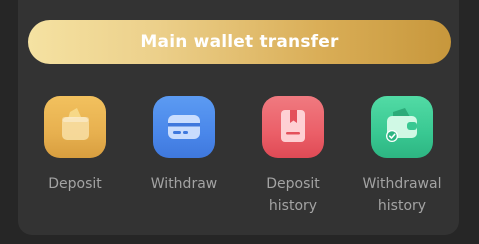 The image size is (479, 244). I want to click on withdraw-label: Withdraw, so click(184, 184).